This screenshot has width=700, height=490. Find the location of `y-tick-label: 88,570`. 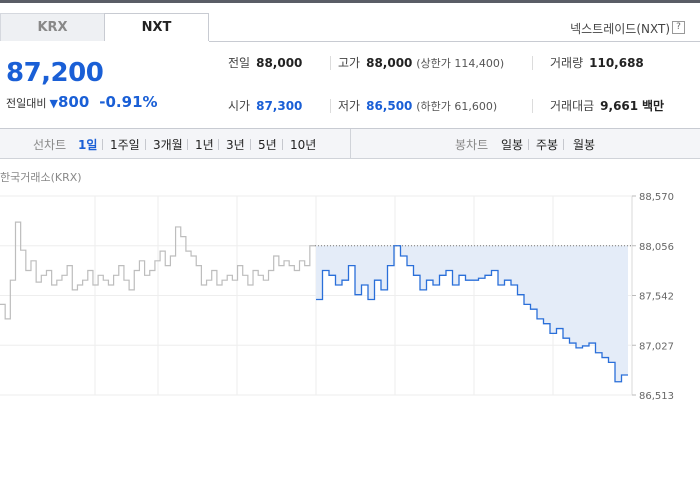

y-tick-label: 88,570 is located at coordinates (656, 197).